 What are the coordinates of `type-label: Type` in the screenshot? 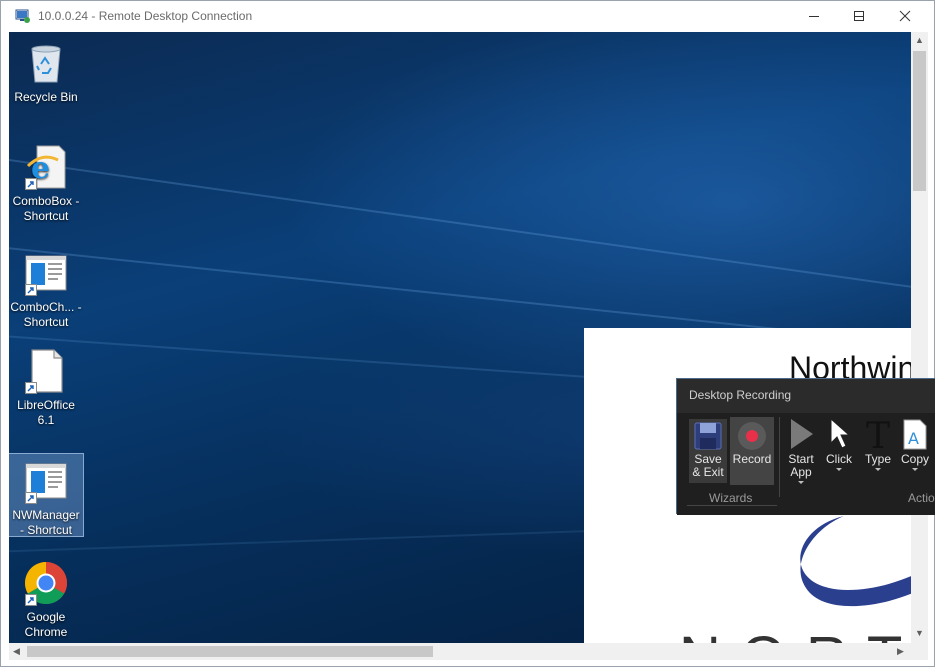 It's located at (877, 459).